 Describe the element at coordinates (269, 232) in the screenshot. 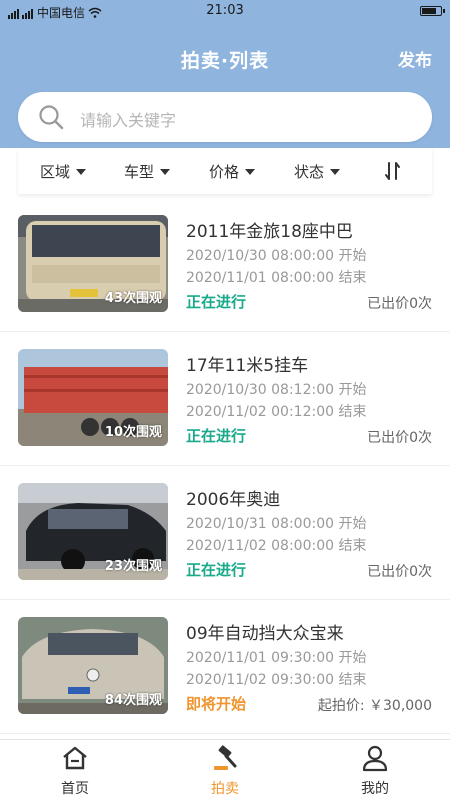

I see `item-title: 2011年金旅18座中巴` at that location.